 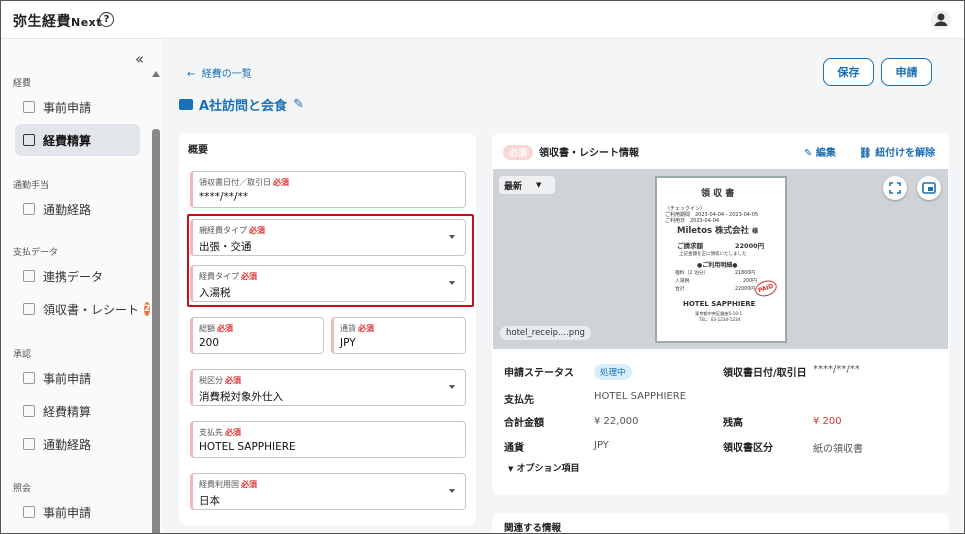 What do you see at coordinates (77, 444) in the screenshot?
I see `sidebar-item-approve-commute: 通勤経路` at bounding box center [77, 444].